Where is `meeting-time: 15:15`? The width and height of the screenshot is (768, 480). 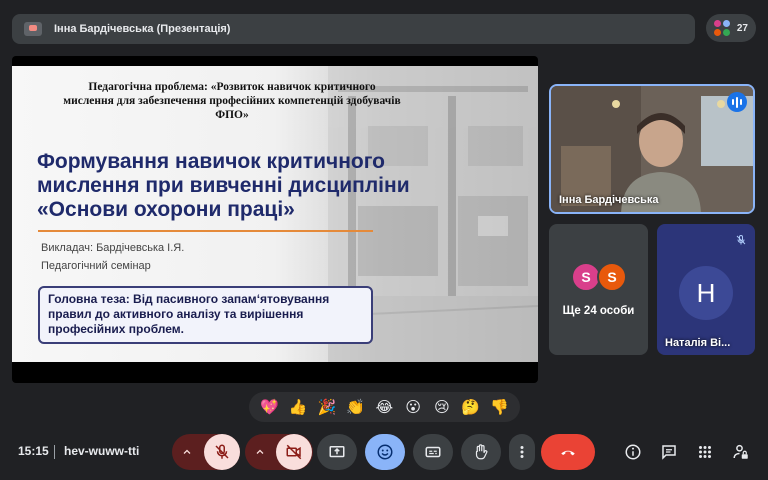
meeting-time: 15:15 is located at coordinates (33, 451).